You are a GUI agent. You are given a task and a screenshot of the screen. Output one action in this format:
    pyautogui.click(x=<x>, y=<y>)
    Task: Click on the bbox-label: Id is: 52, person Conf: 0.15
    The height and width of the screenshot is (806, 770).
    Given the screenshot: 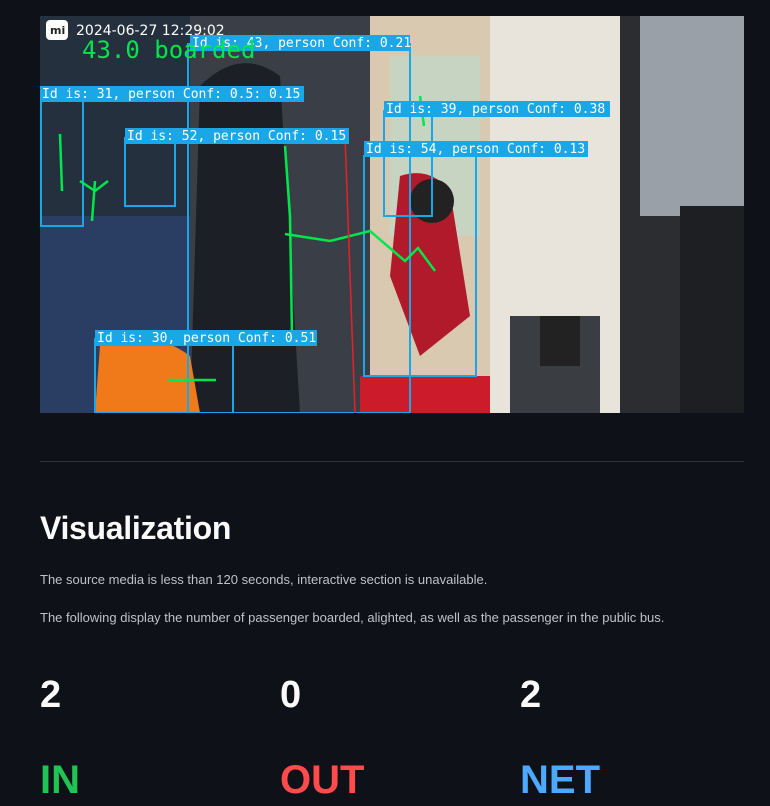 What is the action you would take?
    pyautogui.click(x=236, y=136)
    